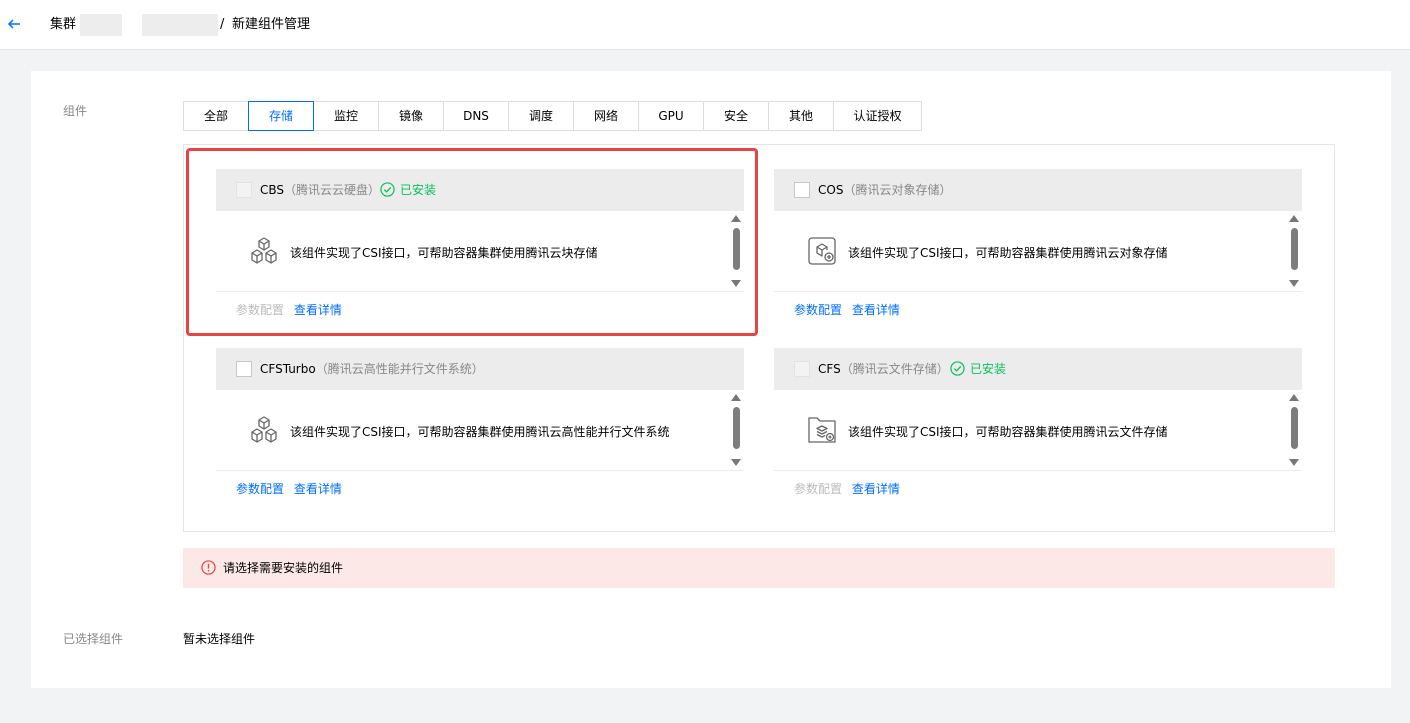 This screenshot has width=1410, height=723. What do you see at coordinates (75, 111) in the screenshot?
I see `components-label: 组件` at bounding box center [75, 111].